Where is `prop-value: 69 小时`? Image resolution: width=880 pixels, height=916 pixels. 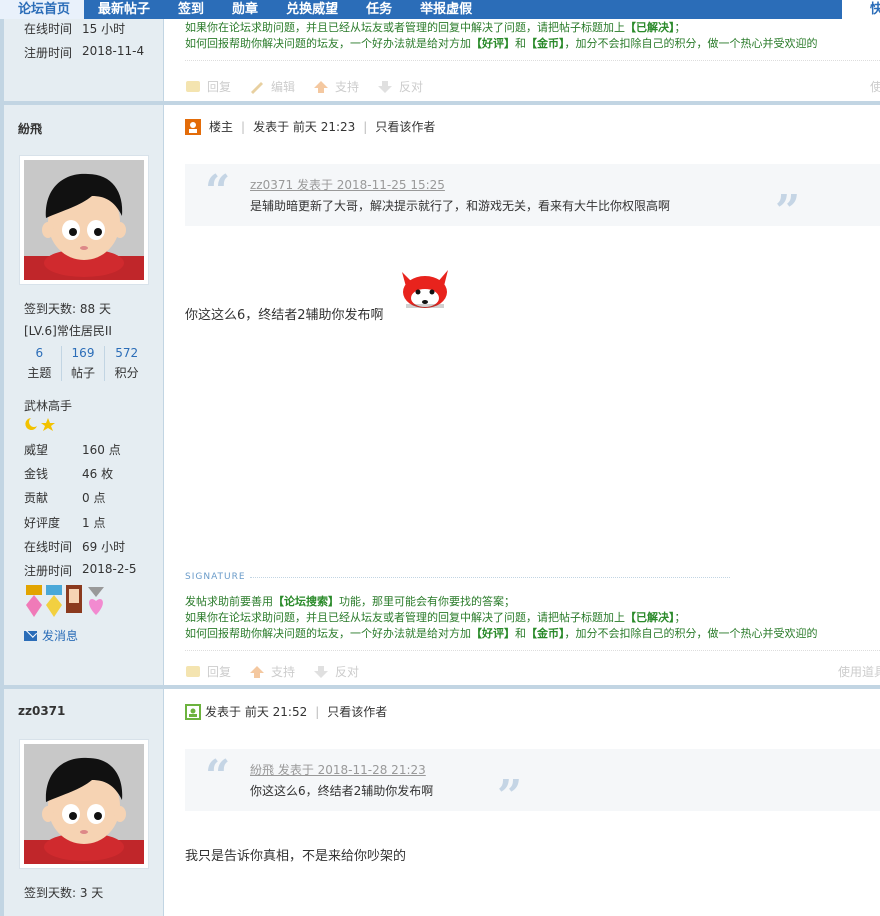
prop-value: 69 小时 is located at coordinates (104, 547).